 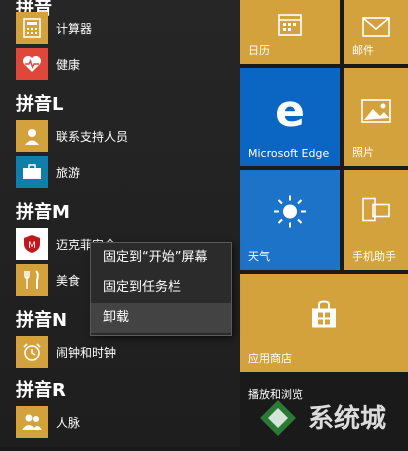 I want to click on app-people: 人脉, so click(x=48, y=422).